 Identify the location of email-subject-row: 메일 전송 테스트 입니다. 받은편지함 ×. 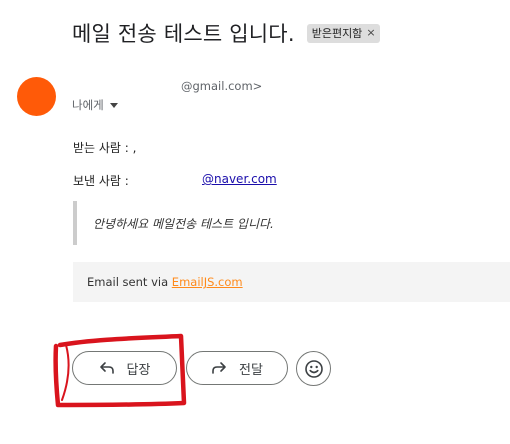
(226, 33).